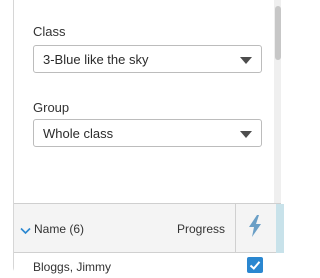 This screenshot has height=278, width=320. I want to click on student-name: Bloggs, Jimmy, so click(72, 267).